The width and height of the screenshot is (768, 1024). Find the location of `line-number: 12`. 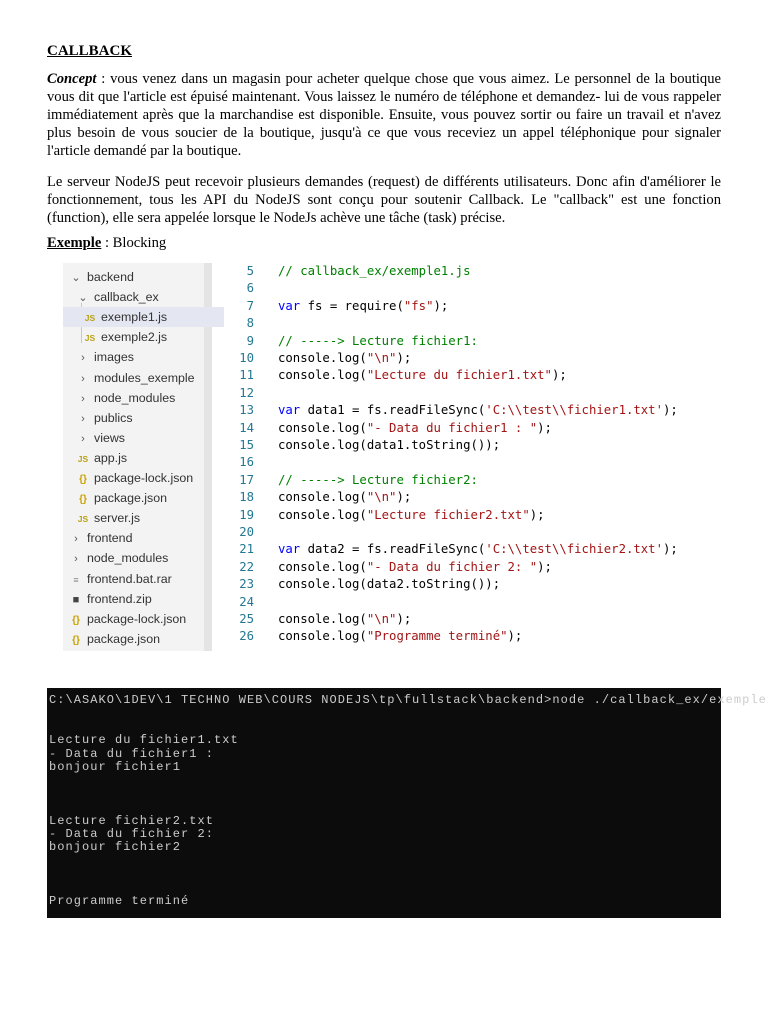

line-number: 12 is located at coordinates (246, 392).